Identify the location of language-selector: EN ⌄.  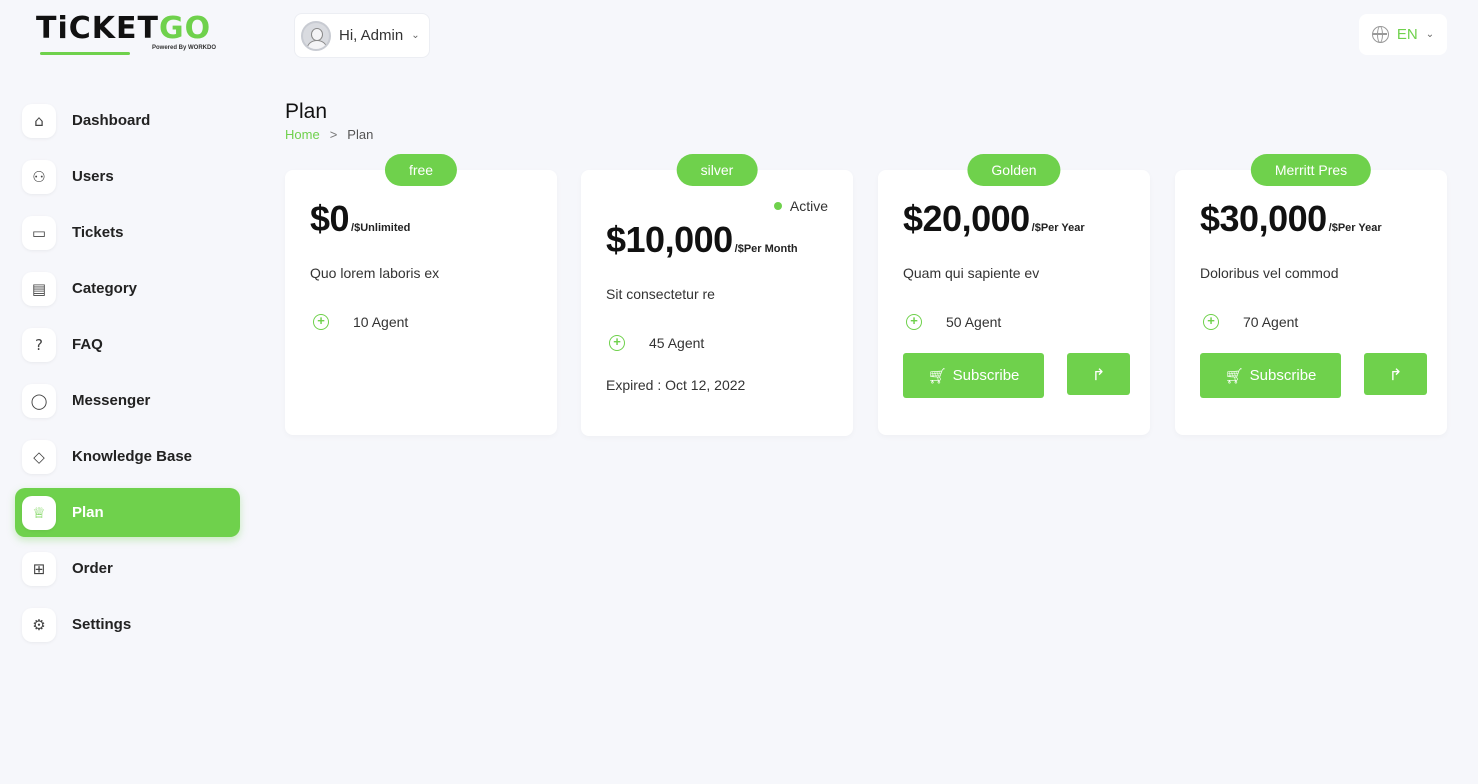
(1403, 34).